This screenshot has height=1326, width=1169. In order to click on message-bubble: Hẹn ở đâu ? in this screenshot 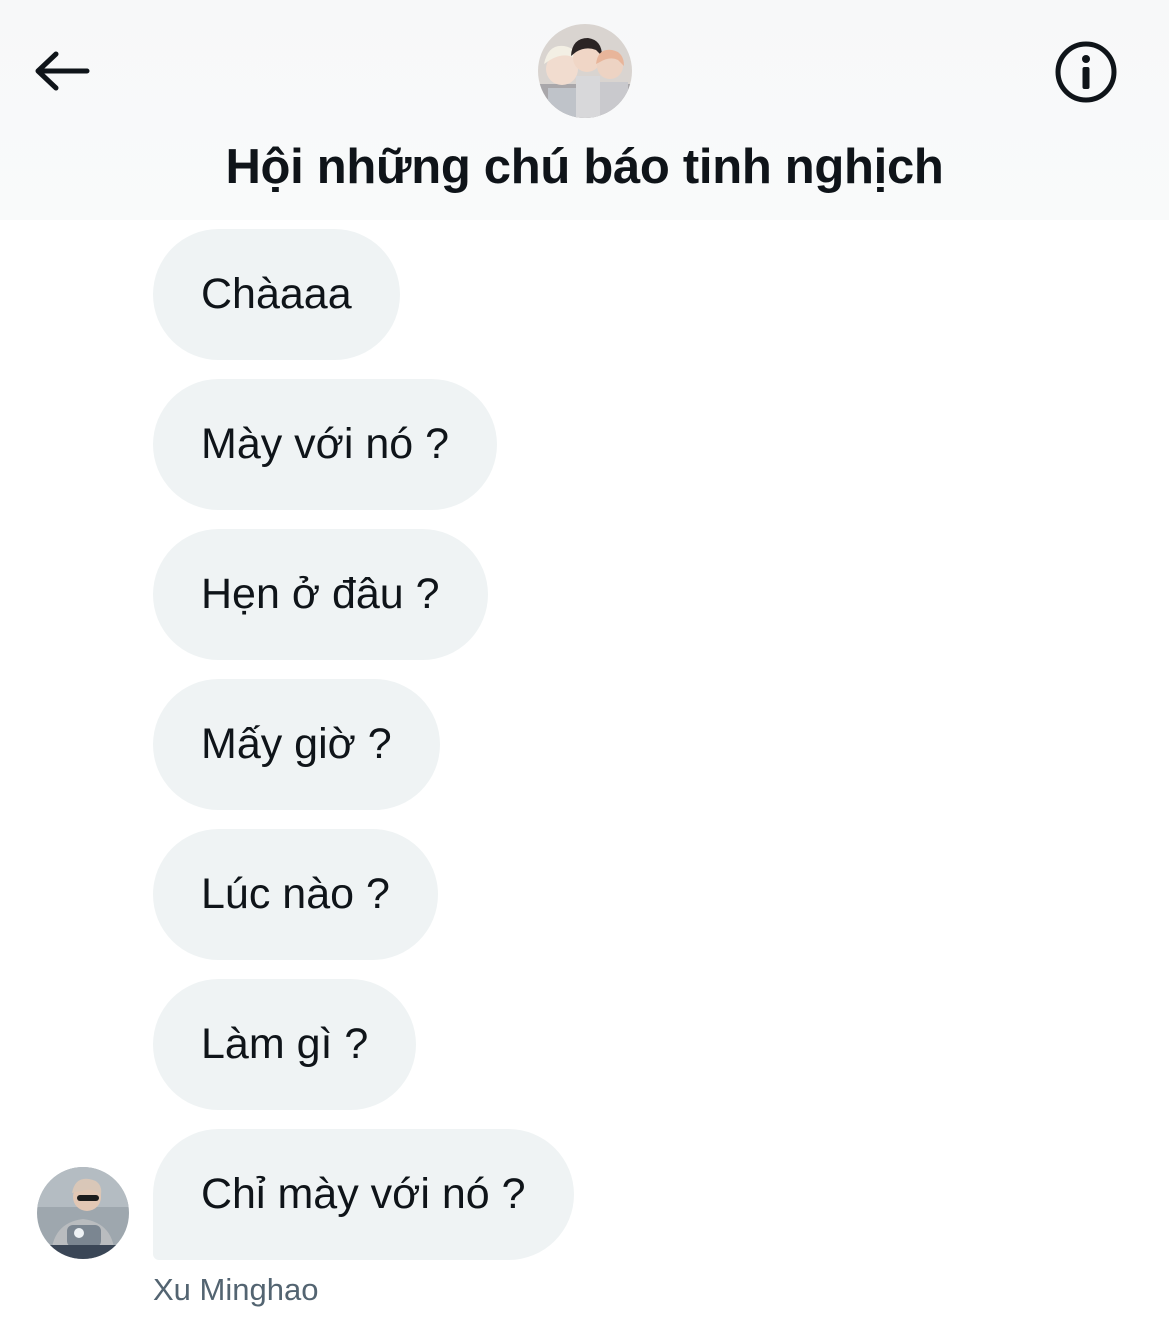, I will do `click(320, 594)`.